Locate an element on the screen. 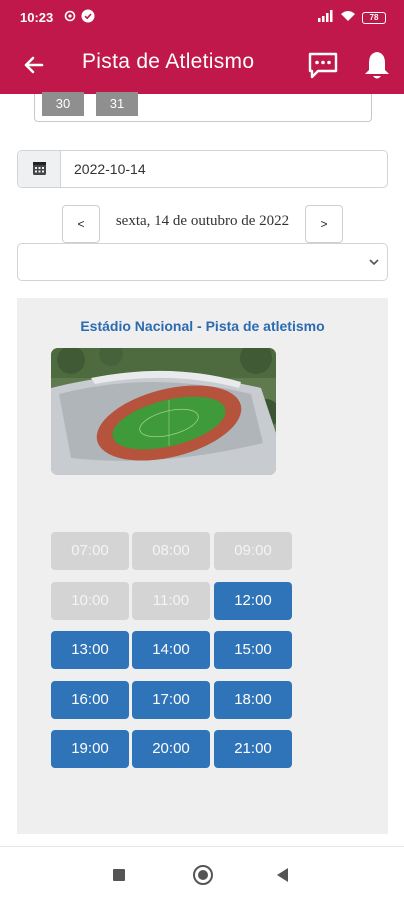 The height and width of the screenshot is (900, 404). signal-icon is located at coordinates (326, 18).